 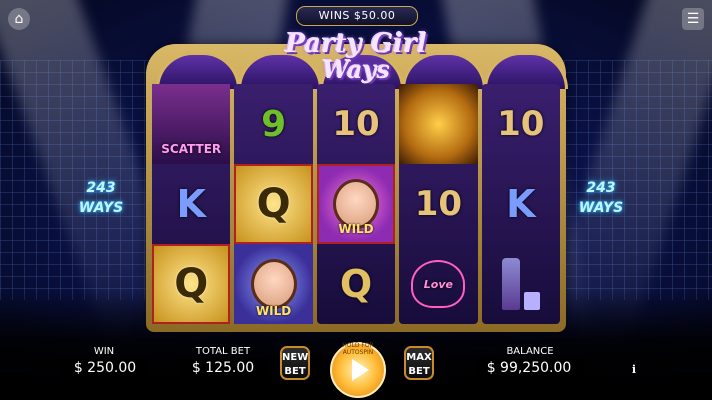 I want to click on ways-badge-left: 243 WAYS, so click(x=101, y=198).